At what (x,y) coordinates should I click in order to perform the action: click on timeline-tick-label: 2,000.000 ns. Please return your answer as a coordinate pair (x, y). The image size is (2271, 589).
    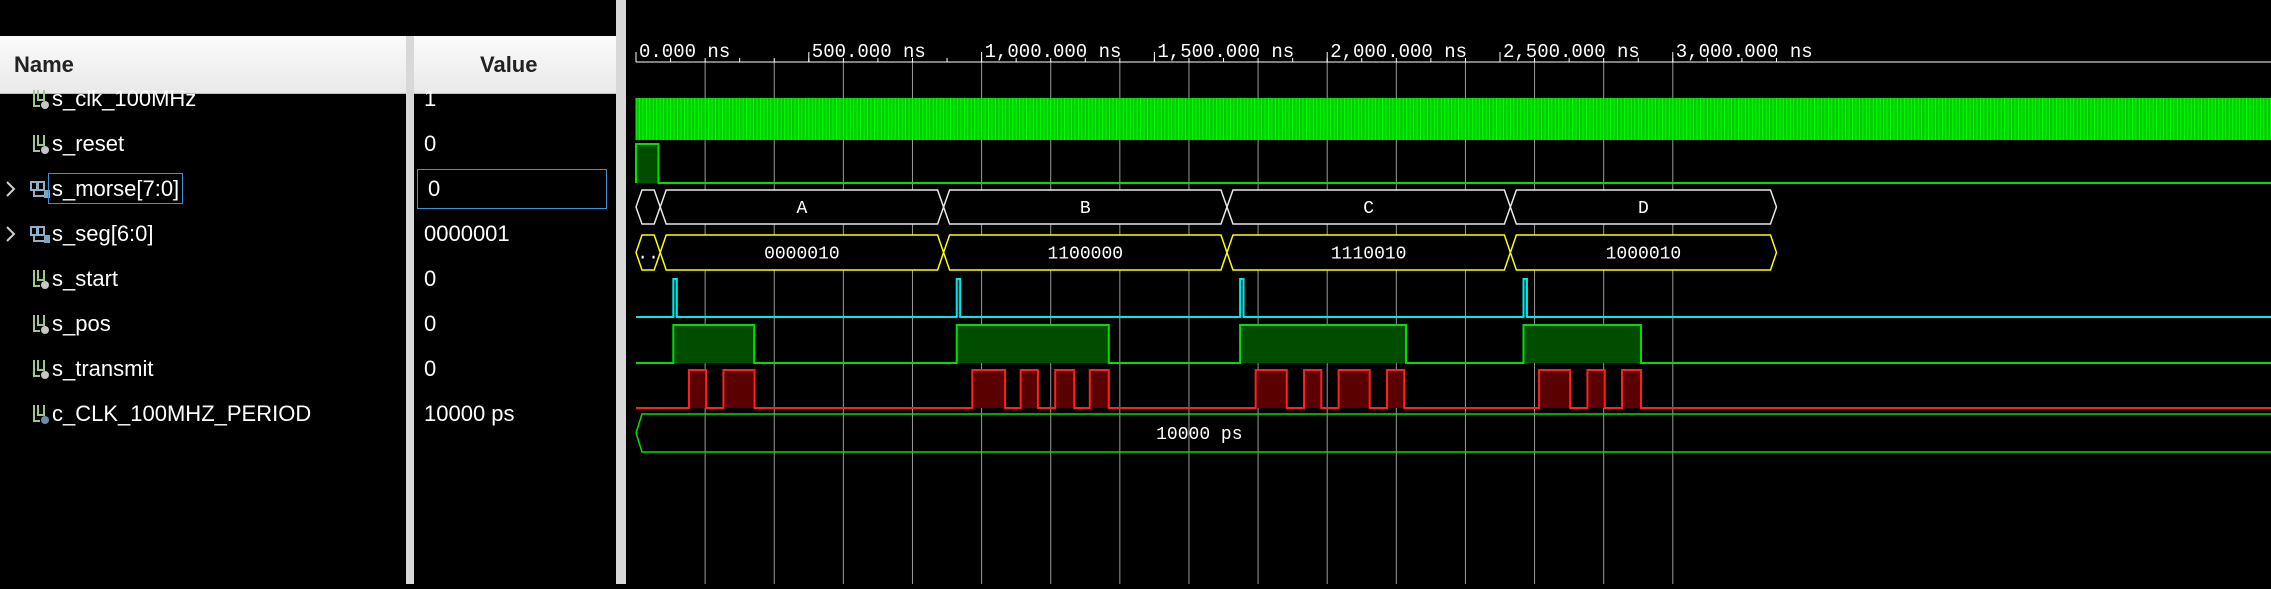
    Looking at the image, I should click on (1398, 52).